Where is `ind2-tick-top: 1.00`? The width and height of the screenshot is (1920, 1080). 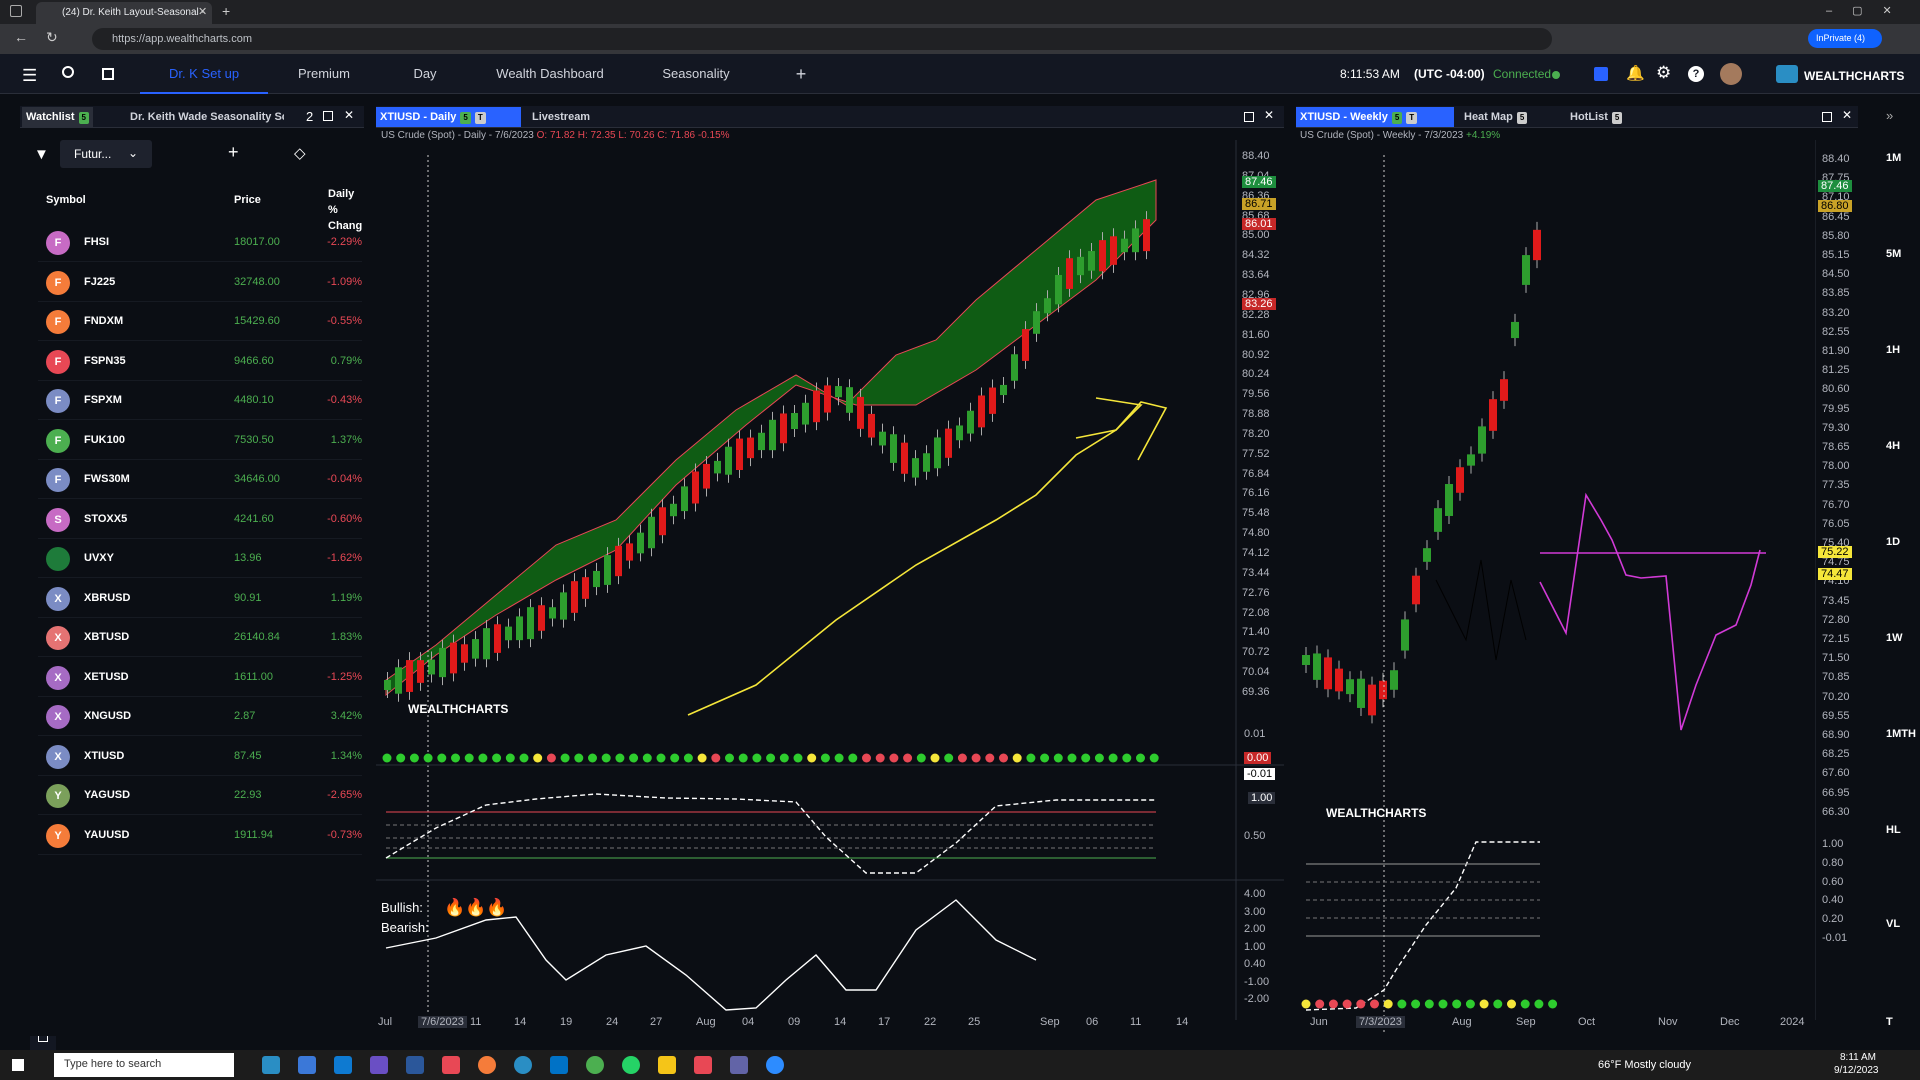 ind2-tick-top: 1.00 is located at coordinates (1262, 798).